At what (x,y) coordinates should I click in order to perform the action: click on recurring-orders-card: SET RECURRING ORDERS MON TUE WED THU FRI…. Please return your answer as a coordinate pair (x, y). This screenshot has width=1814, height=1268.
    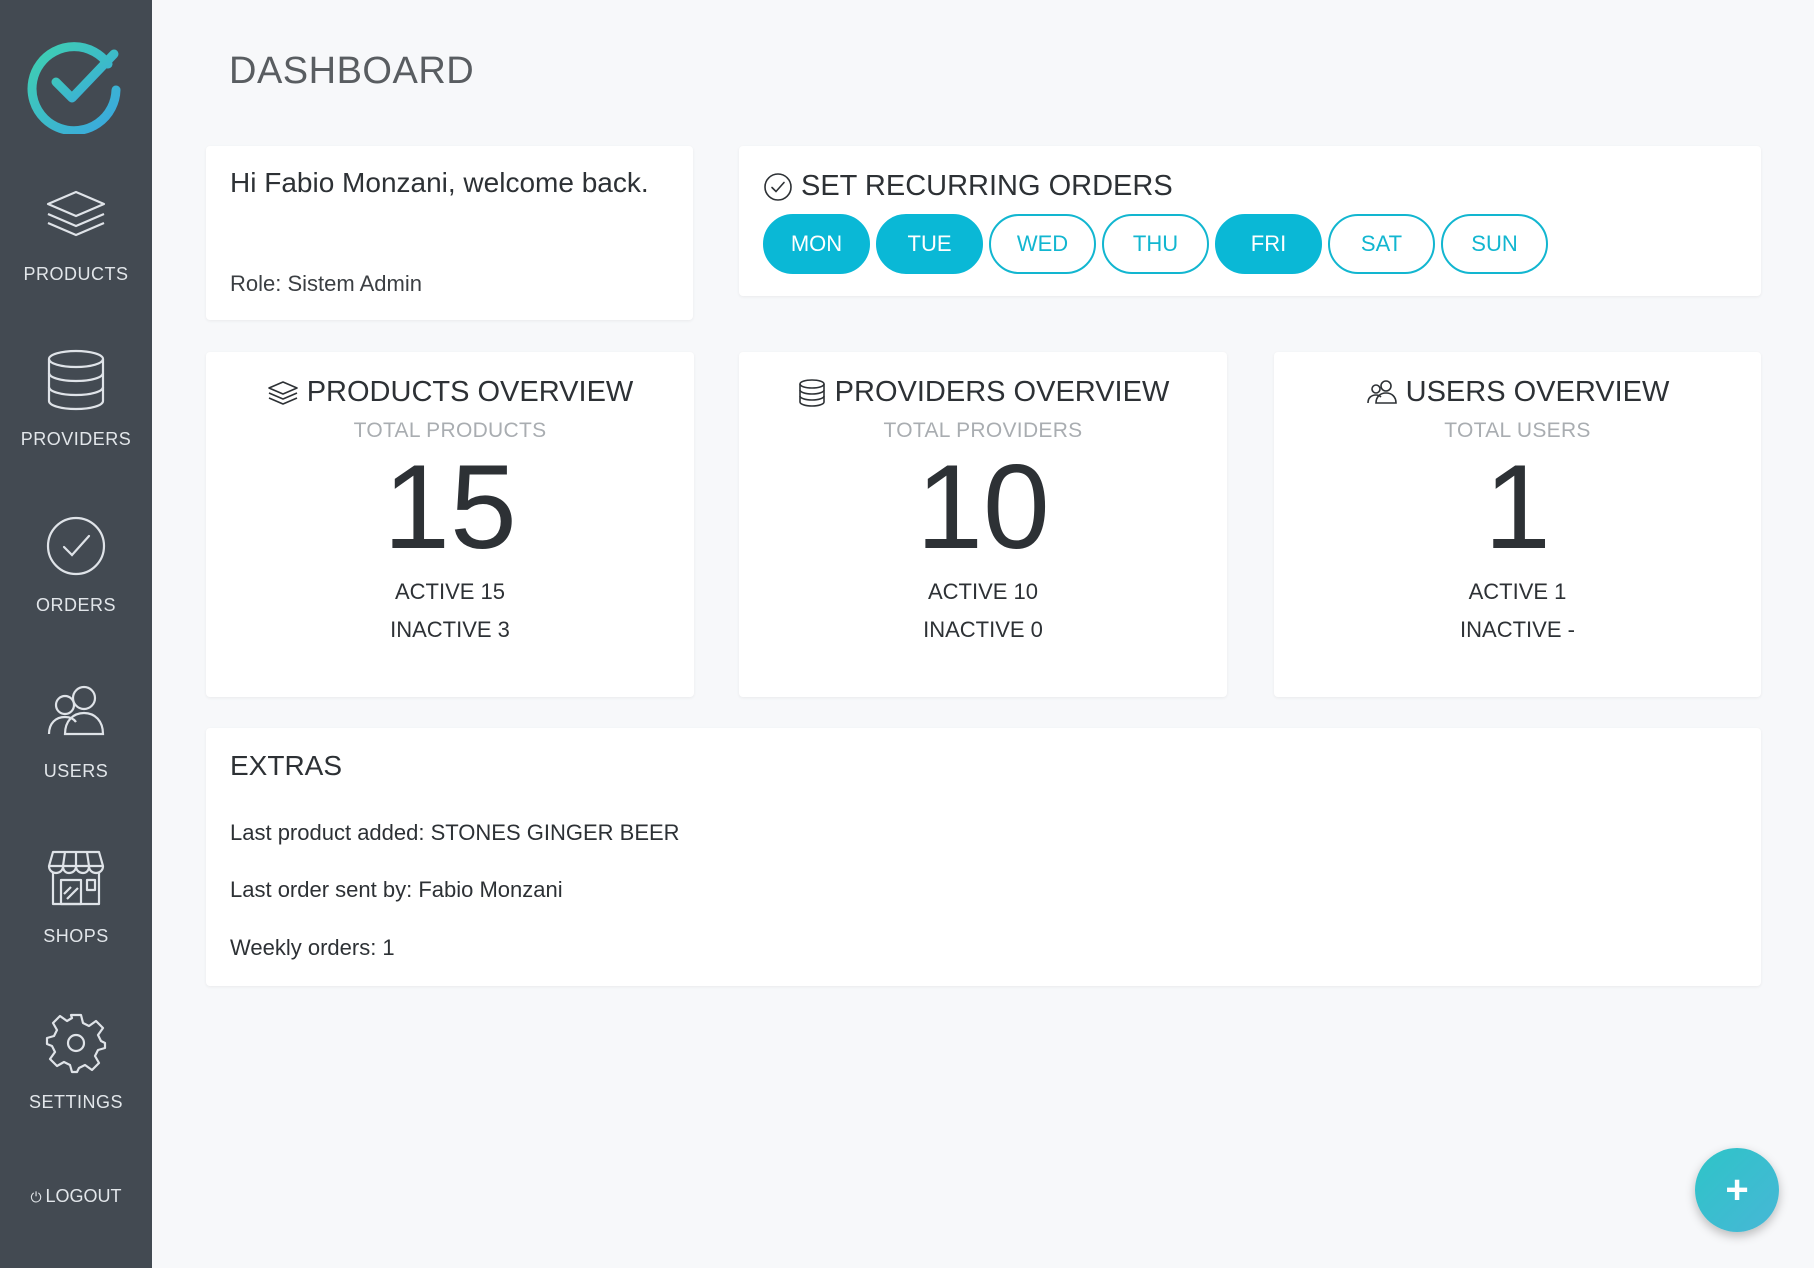
    Looking at the image, I should click on (1250, 221).